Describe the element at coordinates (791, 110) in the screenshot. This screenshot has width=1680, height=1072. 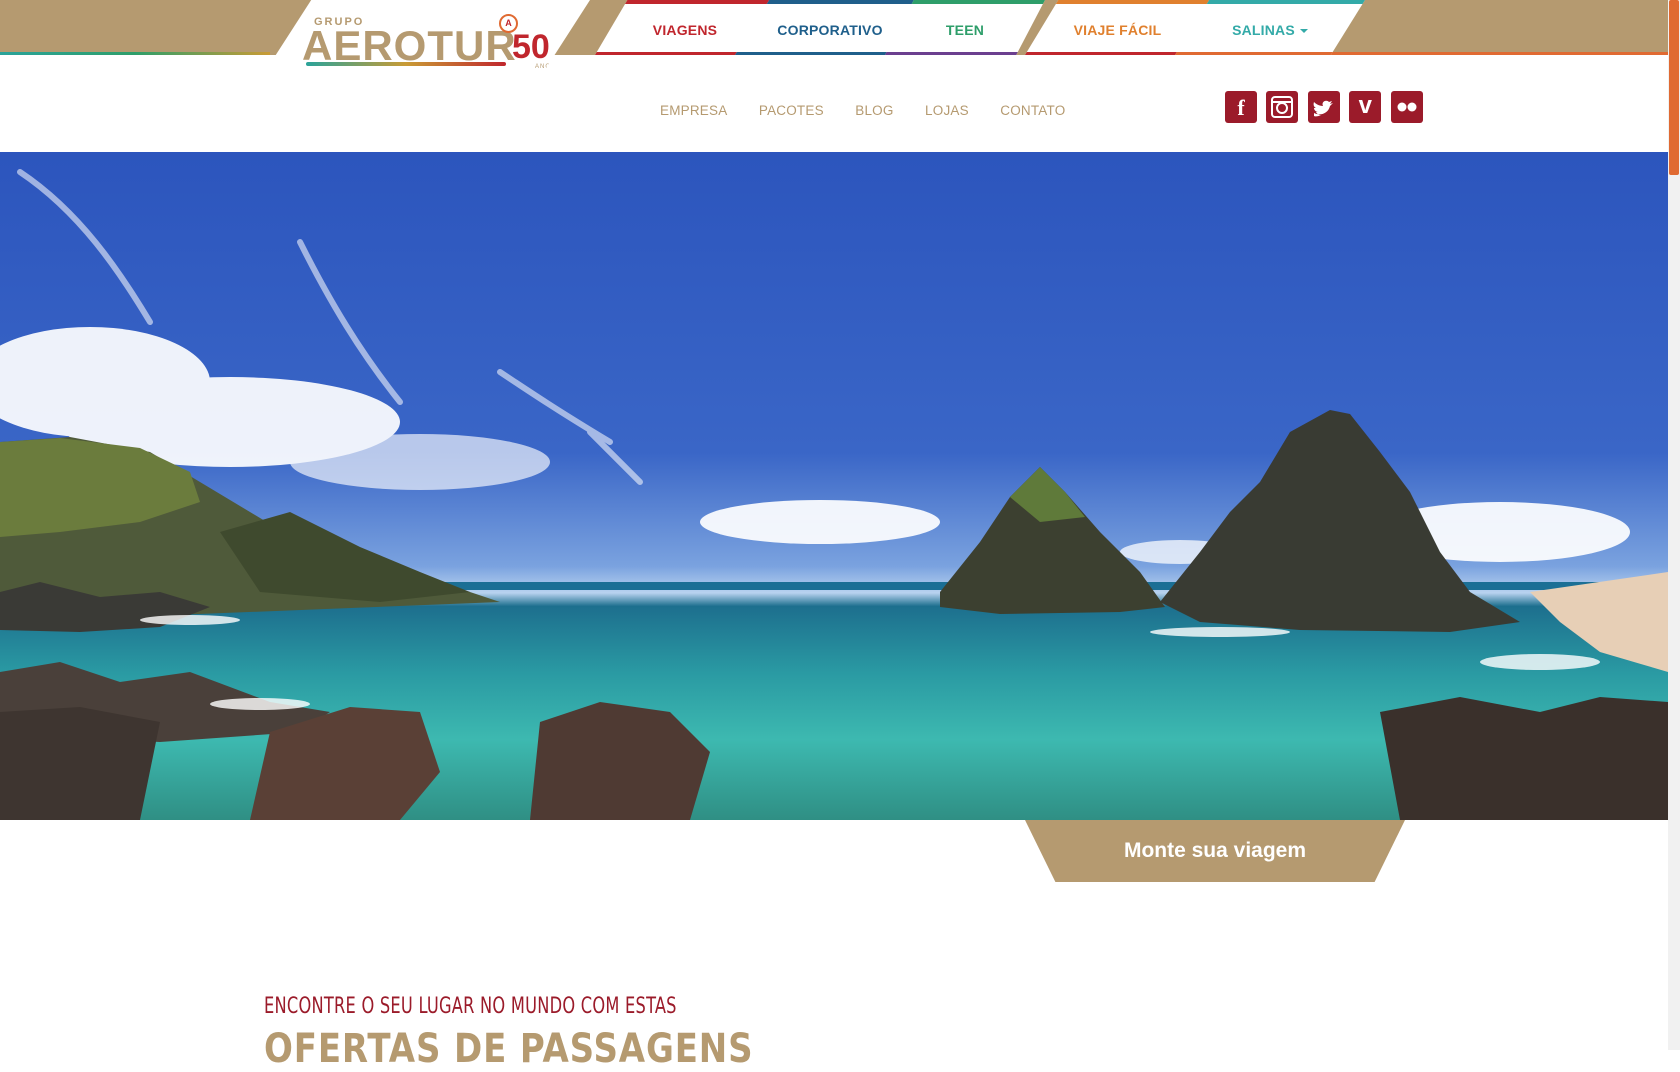
I see `nav-link-pacotes: PACOTES` at that location.